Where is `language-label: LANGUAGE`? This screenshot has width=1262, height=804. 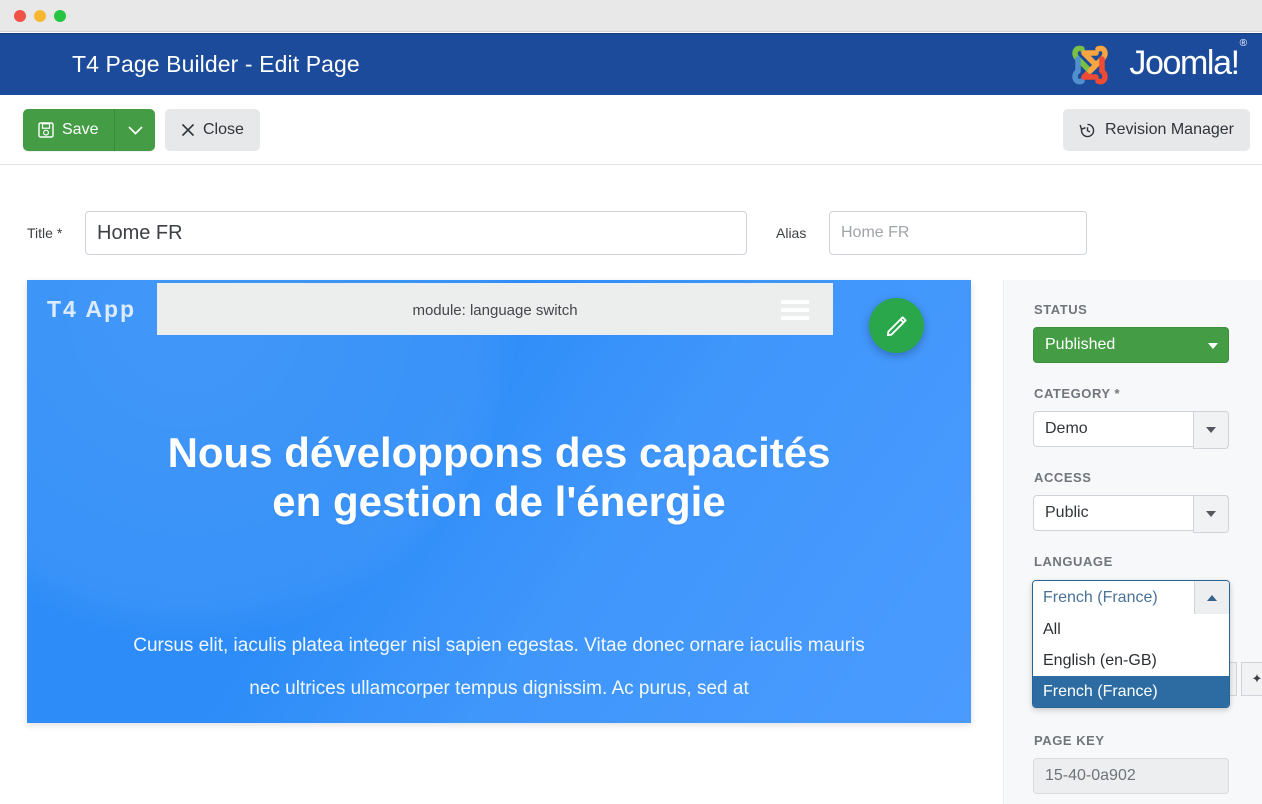 language-label: LANGUAGE is located at coordinates (1073, 561).